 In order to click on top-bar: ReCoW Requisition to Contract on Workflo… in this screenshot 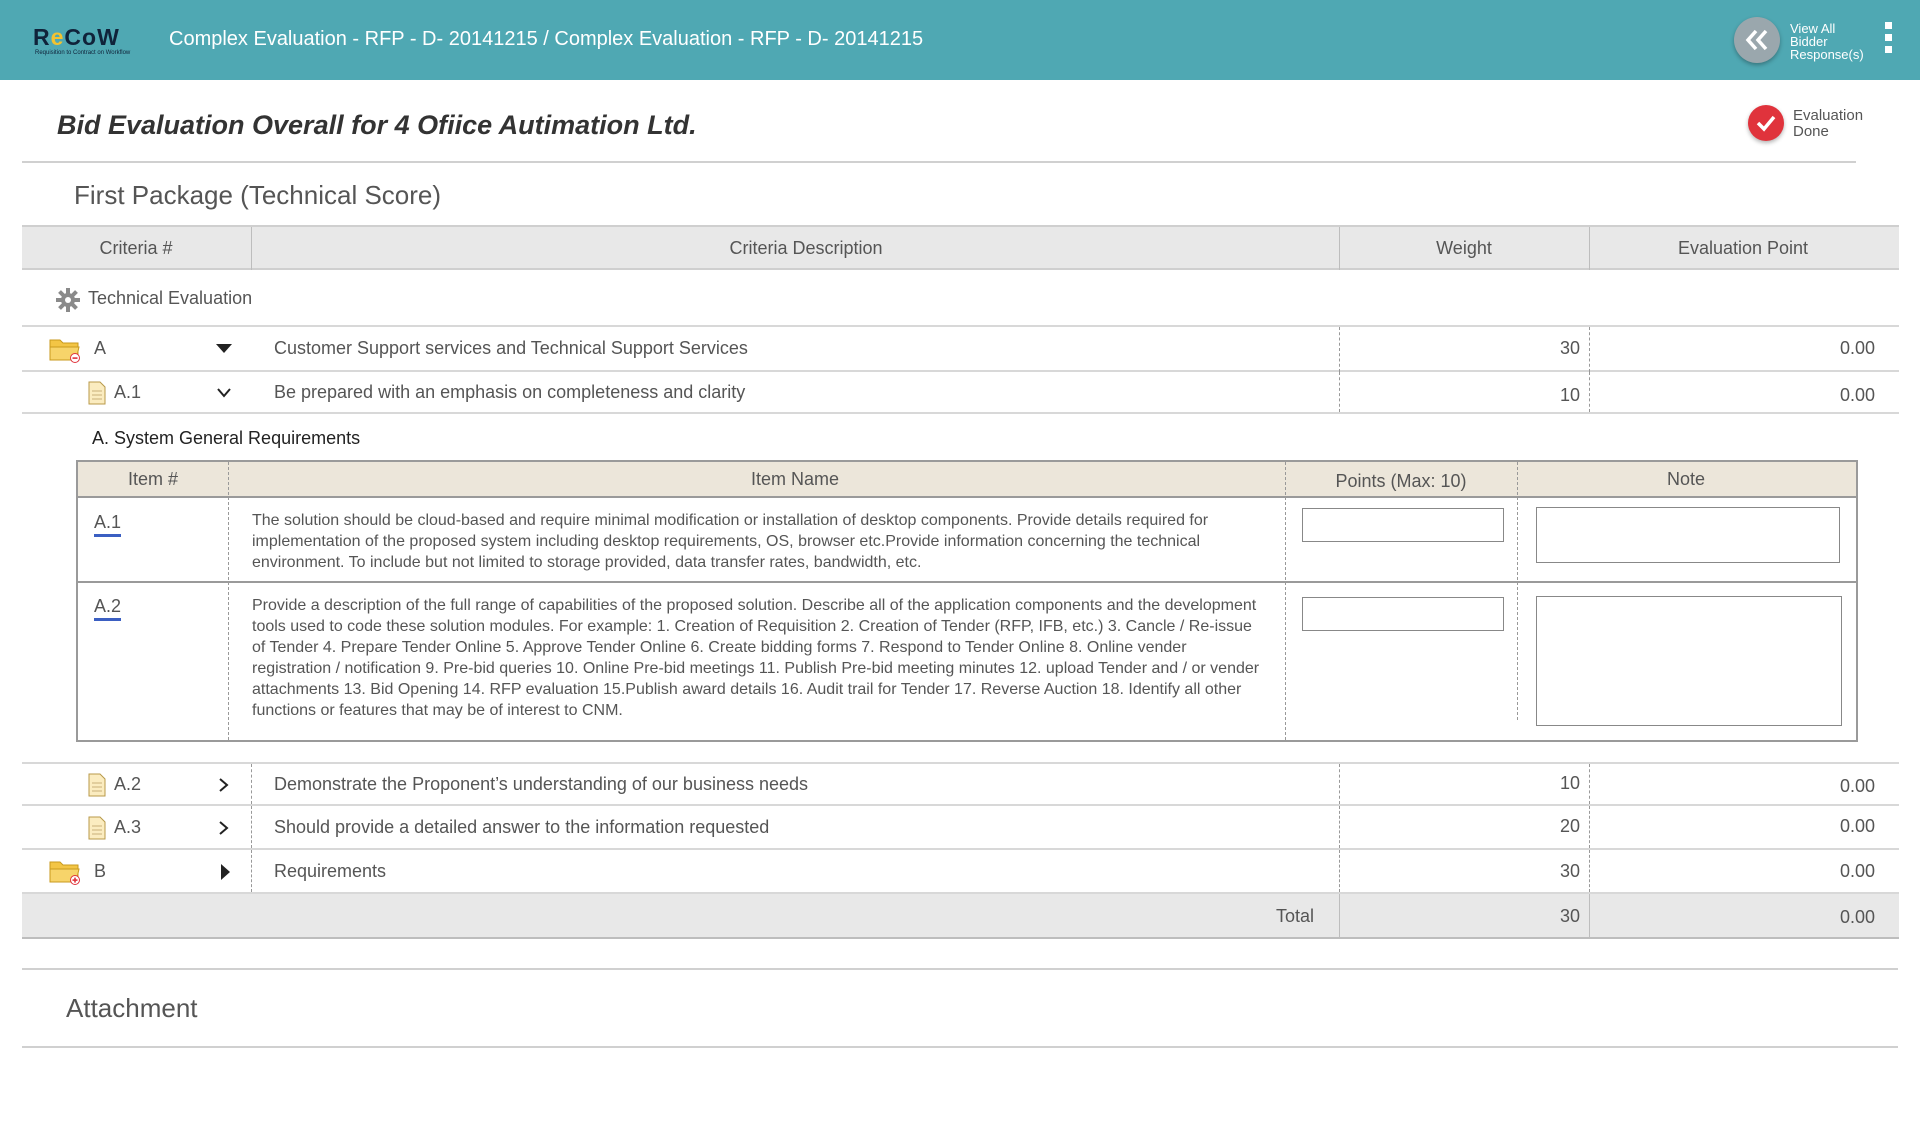, I will do `click(960, 40)`.